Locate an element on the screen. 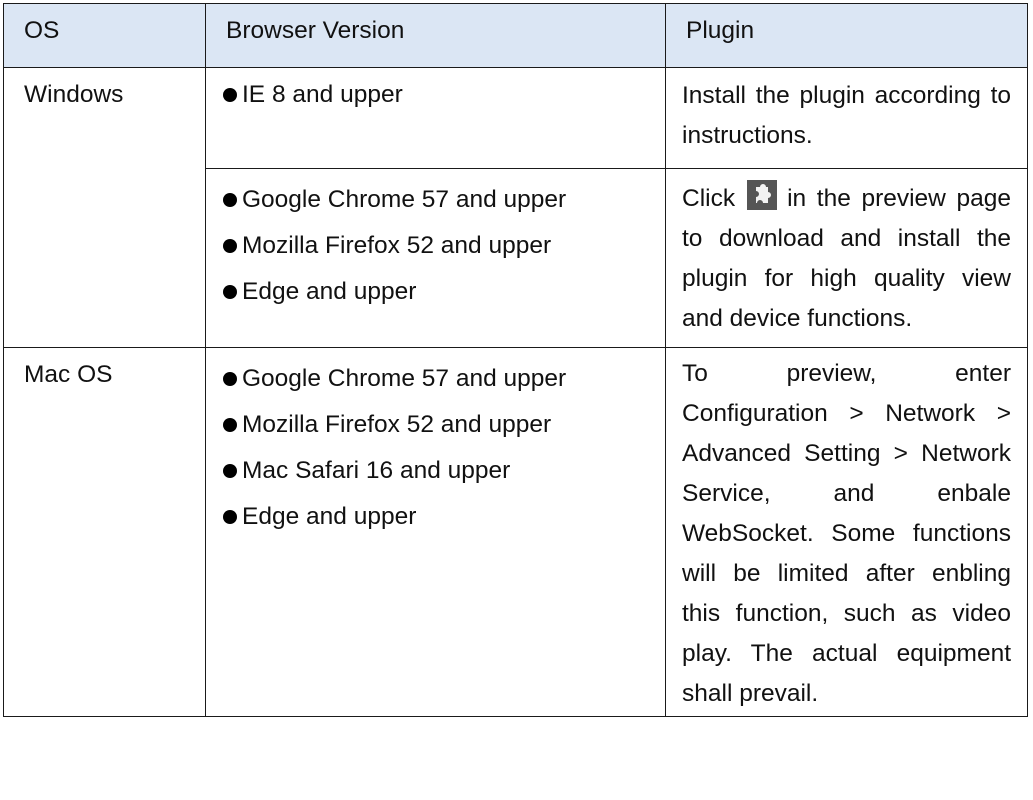 This screenshot has height=800, width=1033. plugin-puzzle-icon is located at coordinates (762, 195).